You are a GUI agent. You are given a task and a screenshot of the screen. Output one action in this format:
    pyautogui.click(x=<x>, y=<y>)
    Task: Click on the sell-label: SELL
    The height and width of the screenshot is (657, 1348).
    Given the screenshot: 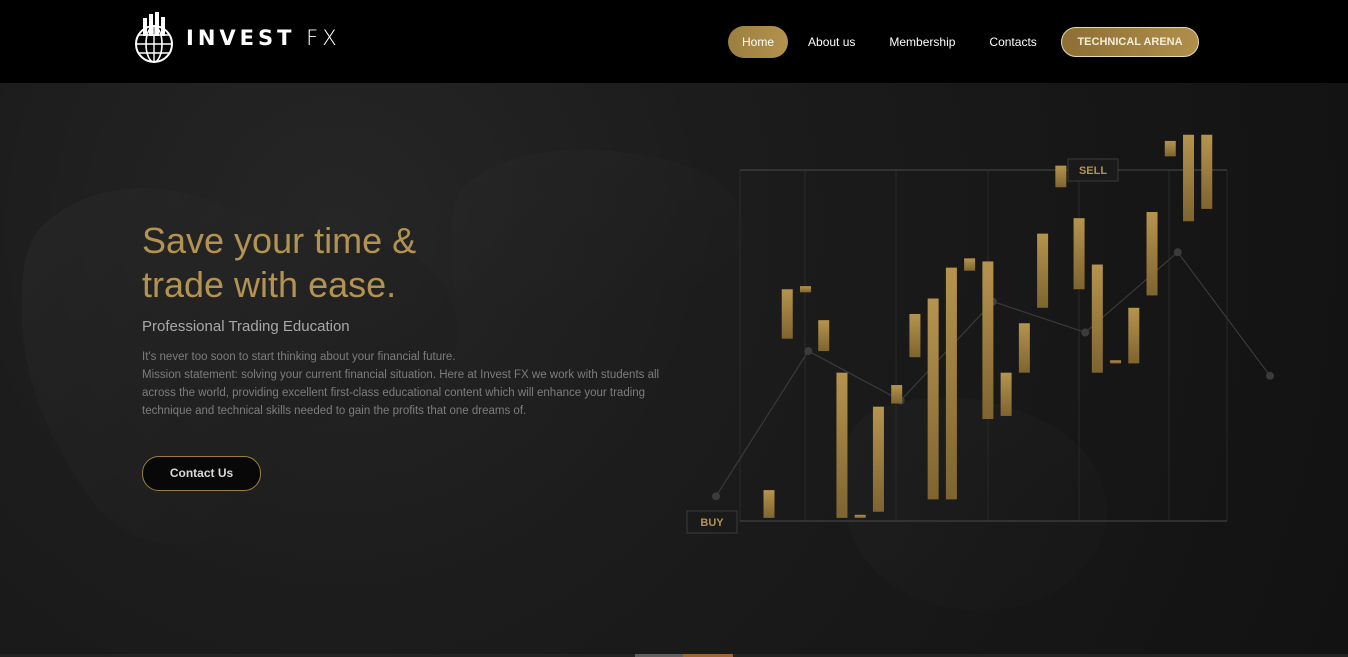 What is the action you would take?
    pyautogui.click(x=1093, y=171)
    